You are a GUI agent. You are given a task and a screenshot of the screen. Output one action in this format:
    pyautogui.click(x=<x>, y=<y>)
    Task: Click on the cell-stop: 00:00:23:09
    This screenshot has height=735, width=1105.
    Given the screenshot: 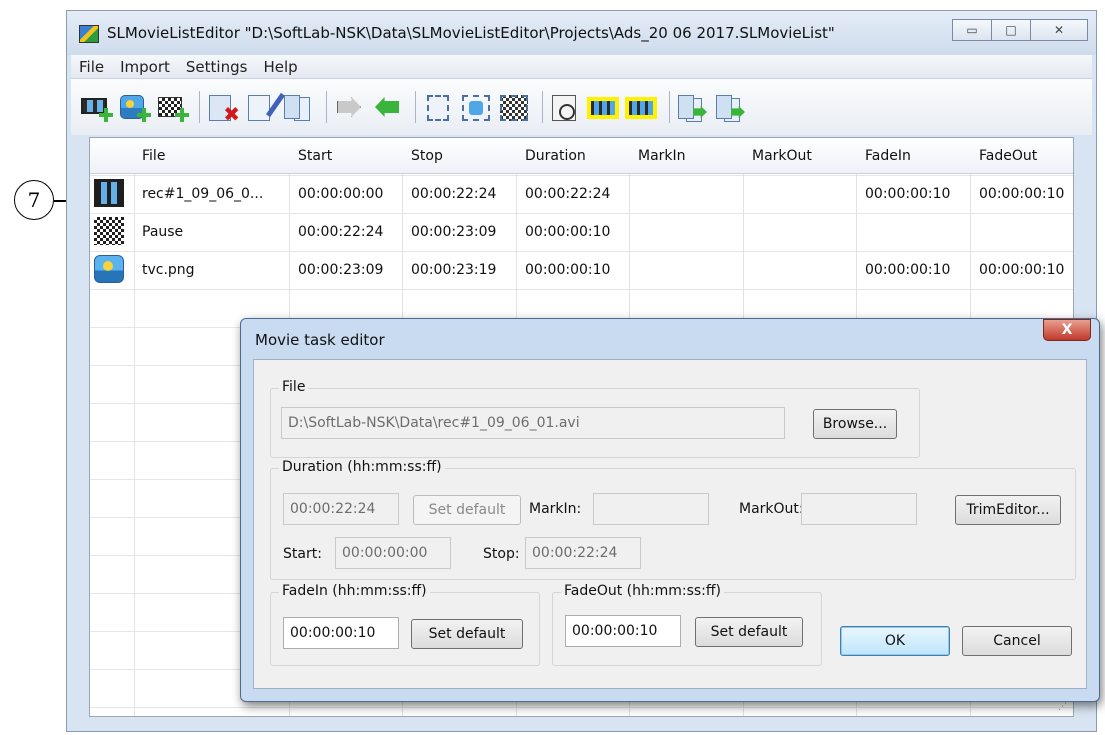 What is the action you would take?
    pyautogui.click(x=454, y=232)
    